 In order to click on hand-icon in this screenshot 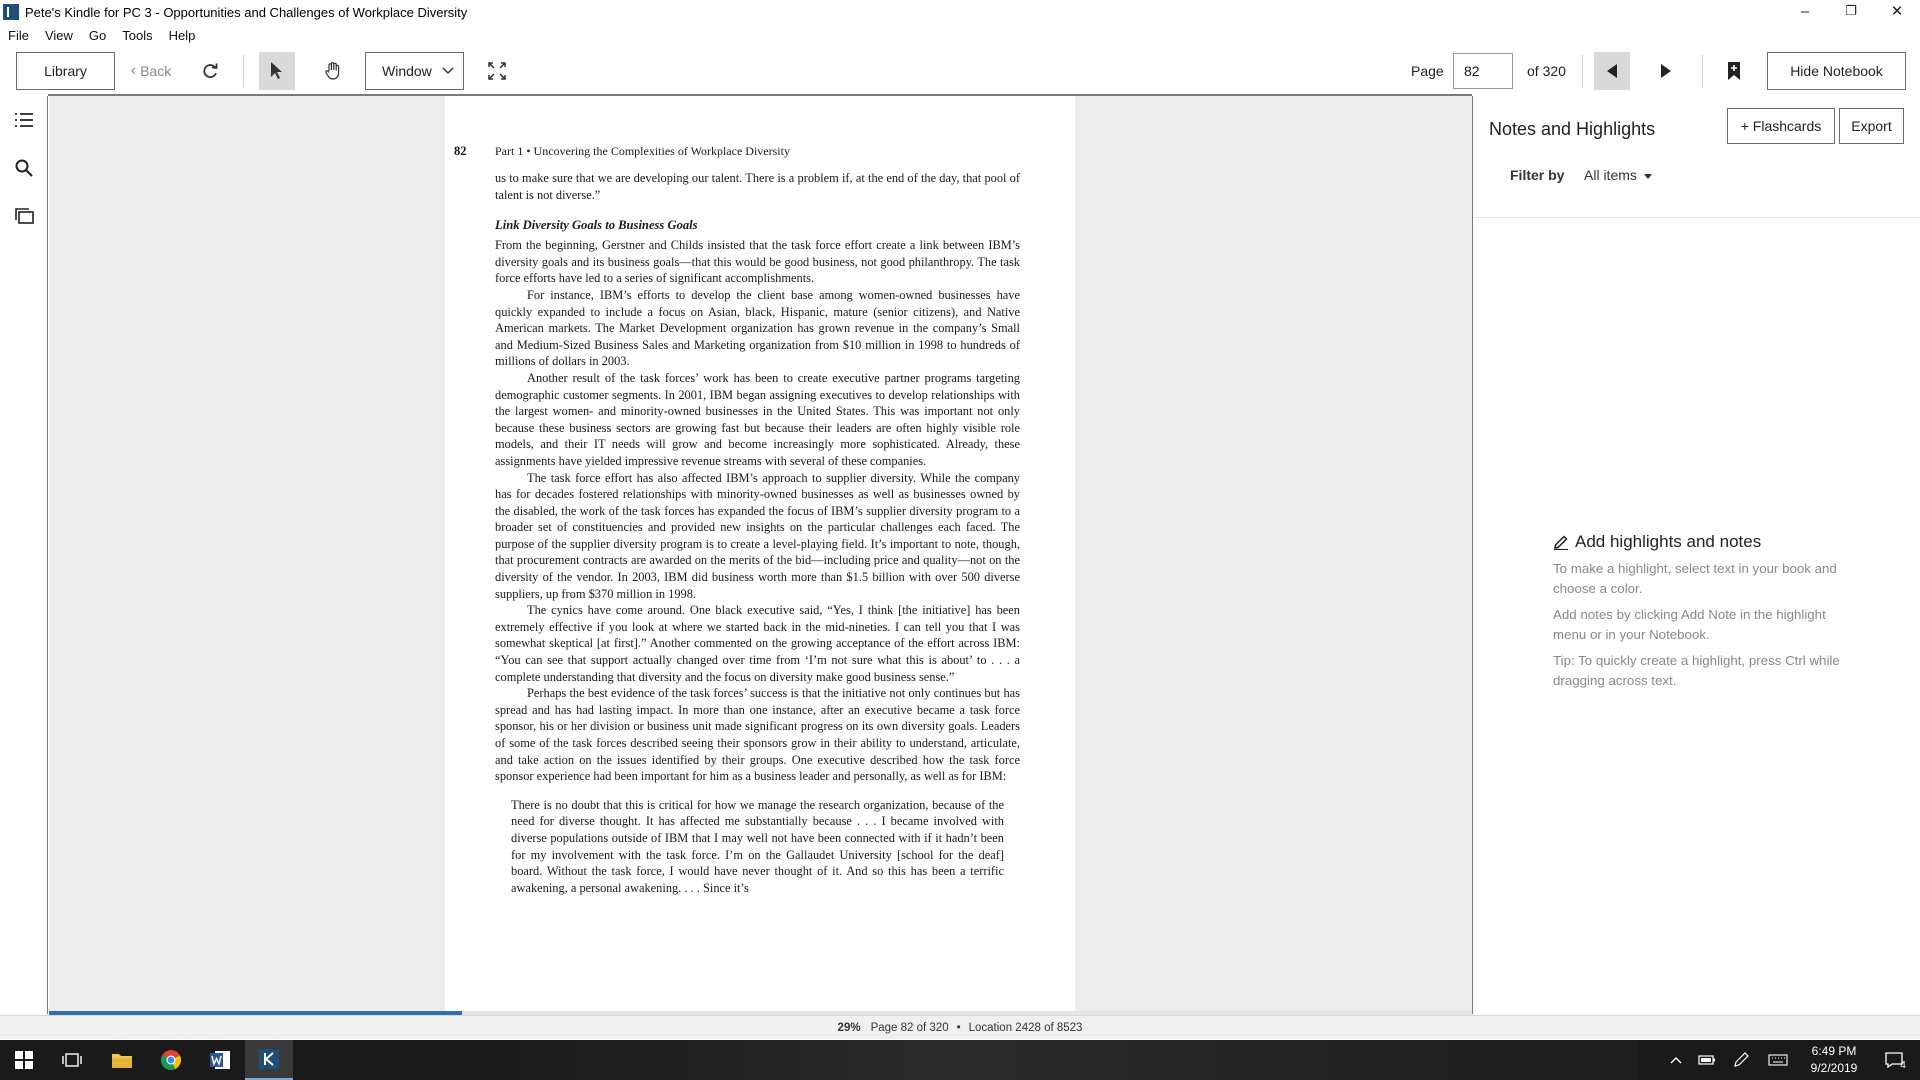, I will do `click(332, 71)`.